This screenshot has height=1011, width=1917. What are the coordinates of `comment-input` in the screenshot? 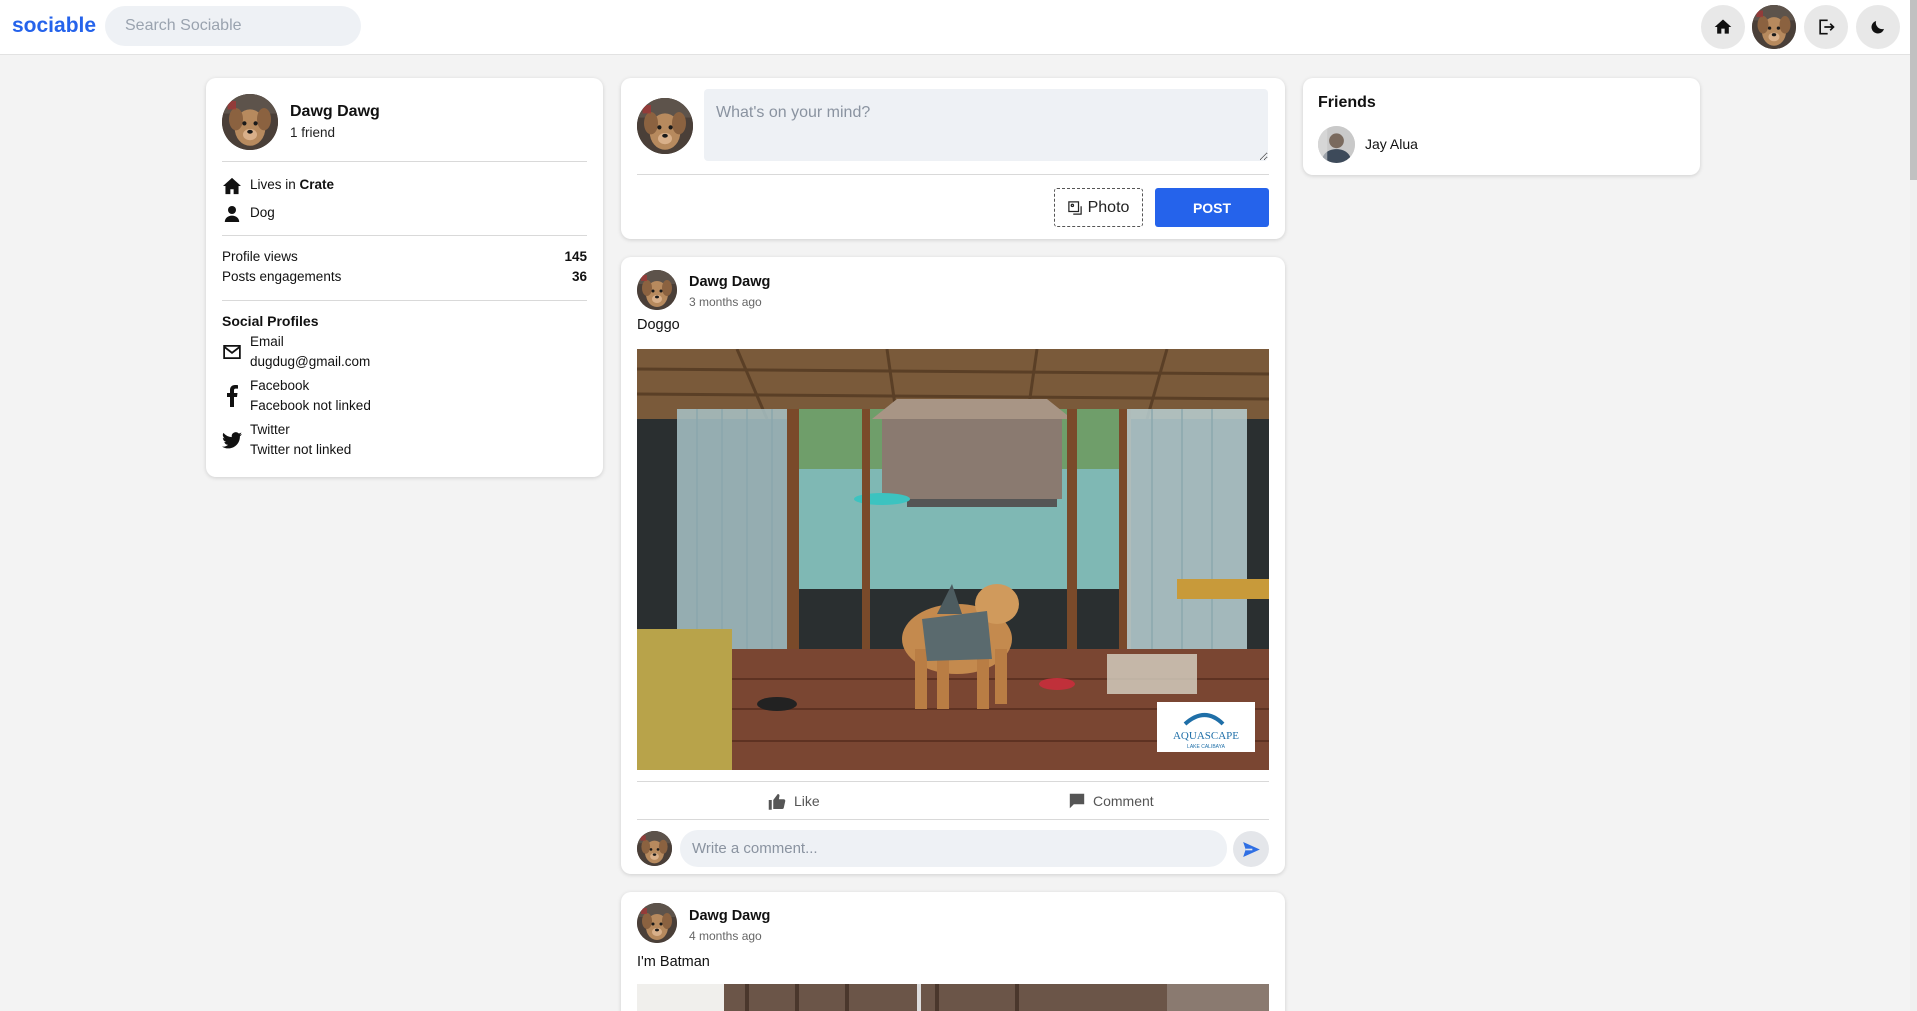 It's located at (953, 848).